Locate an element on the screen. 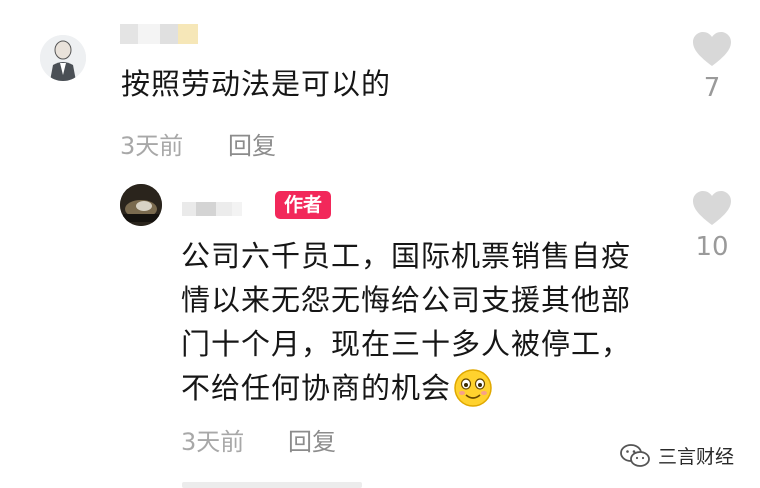  avatar-person-icon is located at coordinates (63, 58).